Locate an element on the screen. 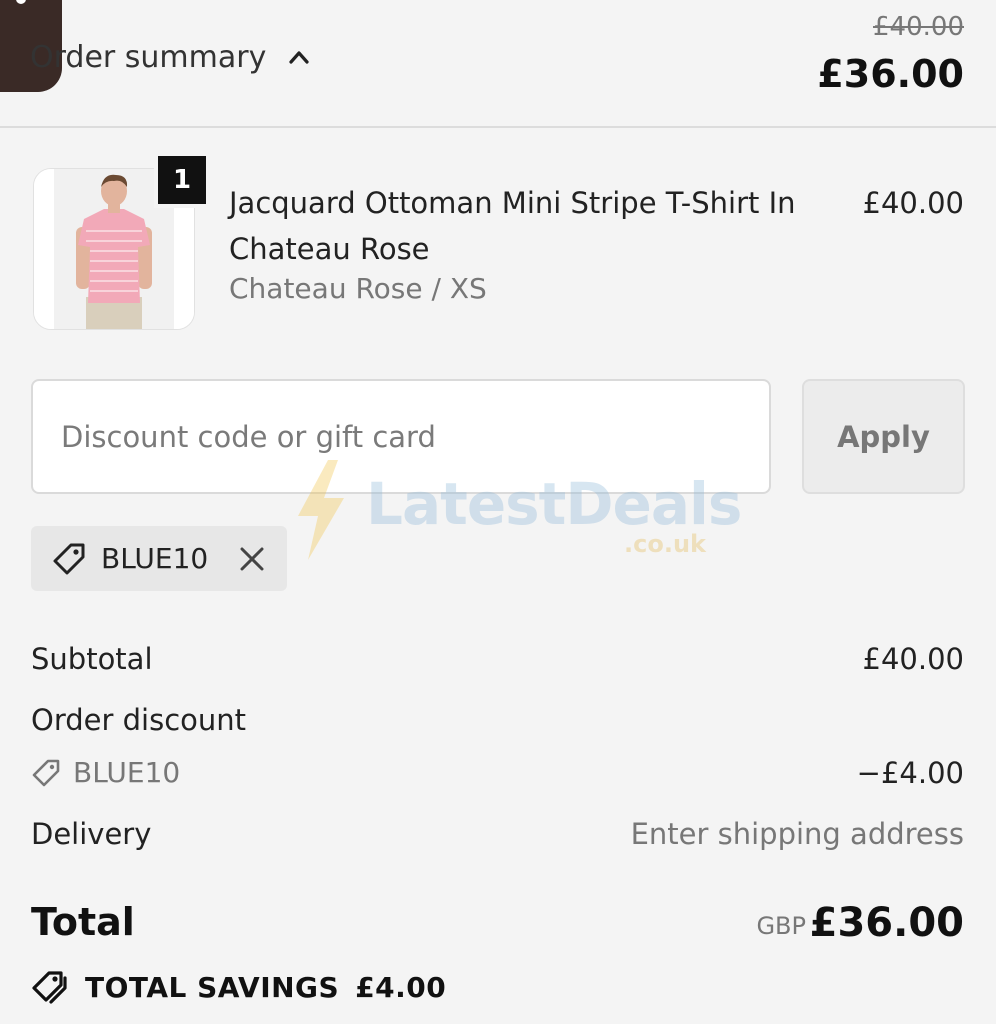 This screenshot has height=1024, width=996. watermark-brand: LatestDeals is located at coordinates (554, 504).